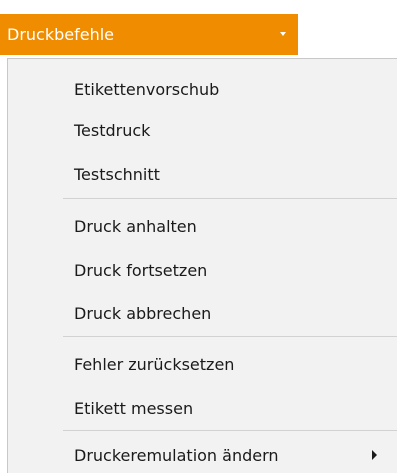 The width and height of the screenshot is (397, 473). Describe the element at coordinates (135, 226) in the screenshot. I see `menu-item-label: Druck anhalten` at that location.